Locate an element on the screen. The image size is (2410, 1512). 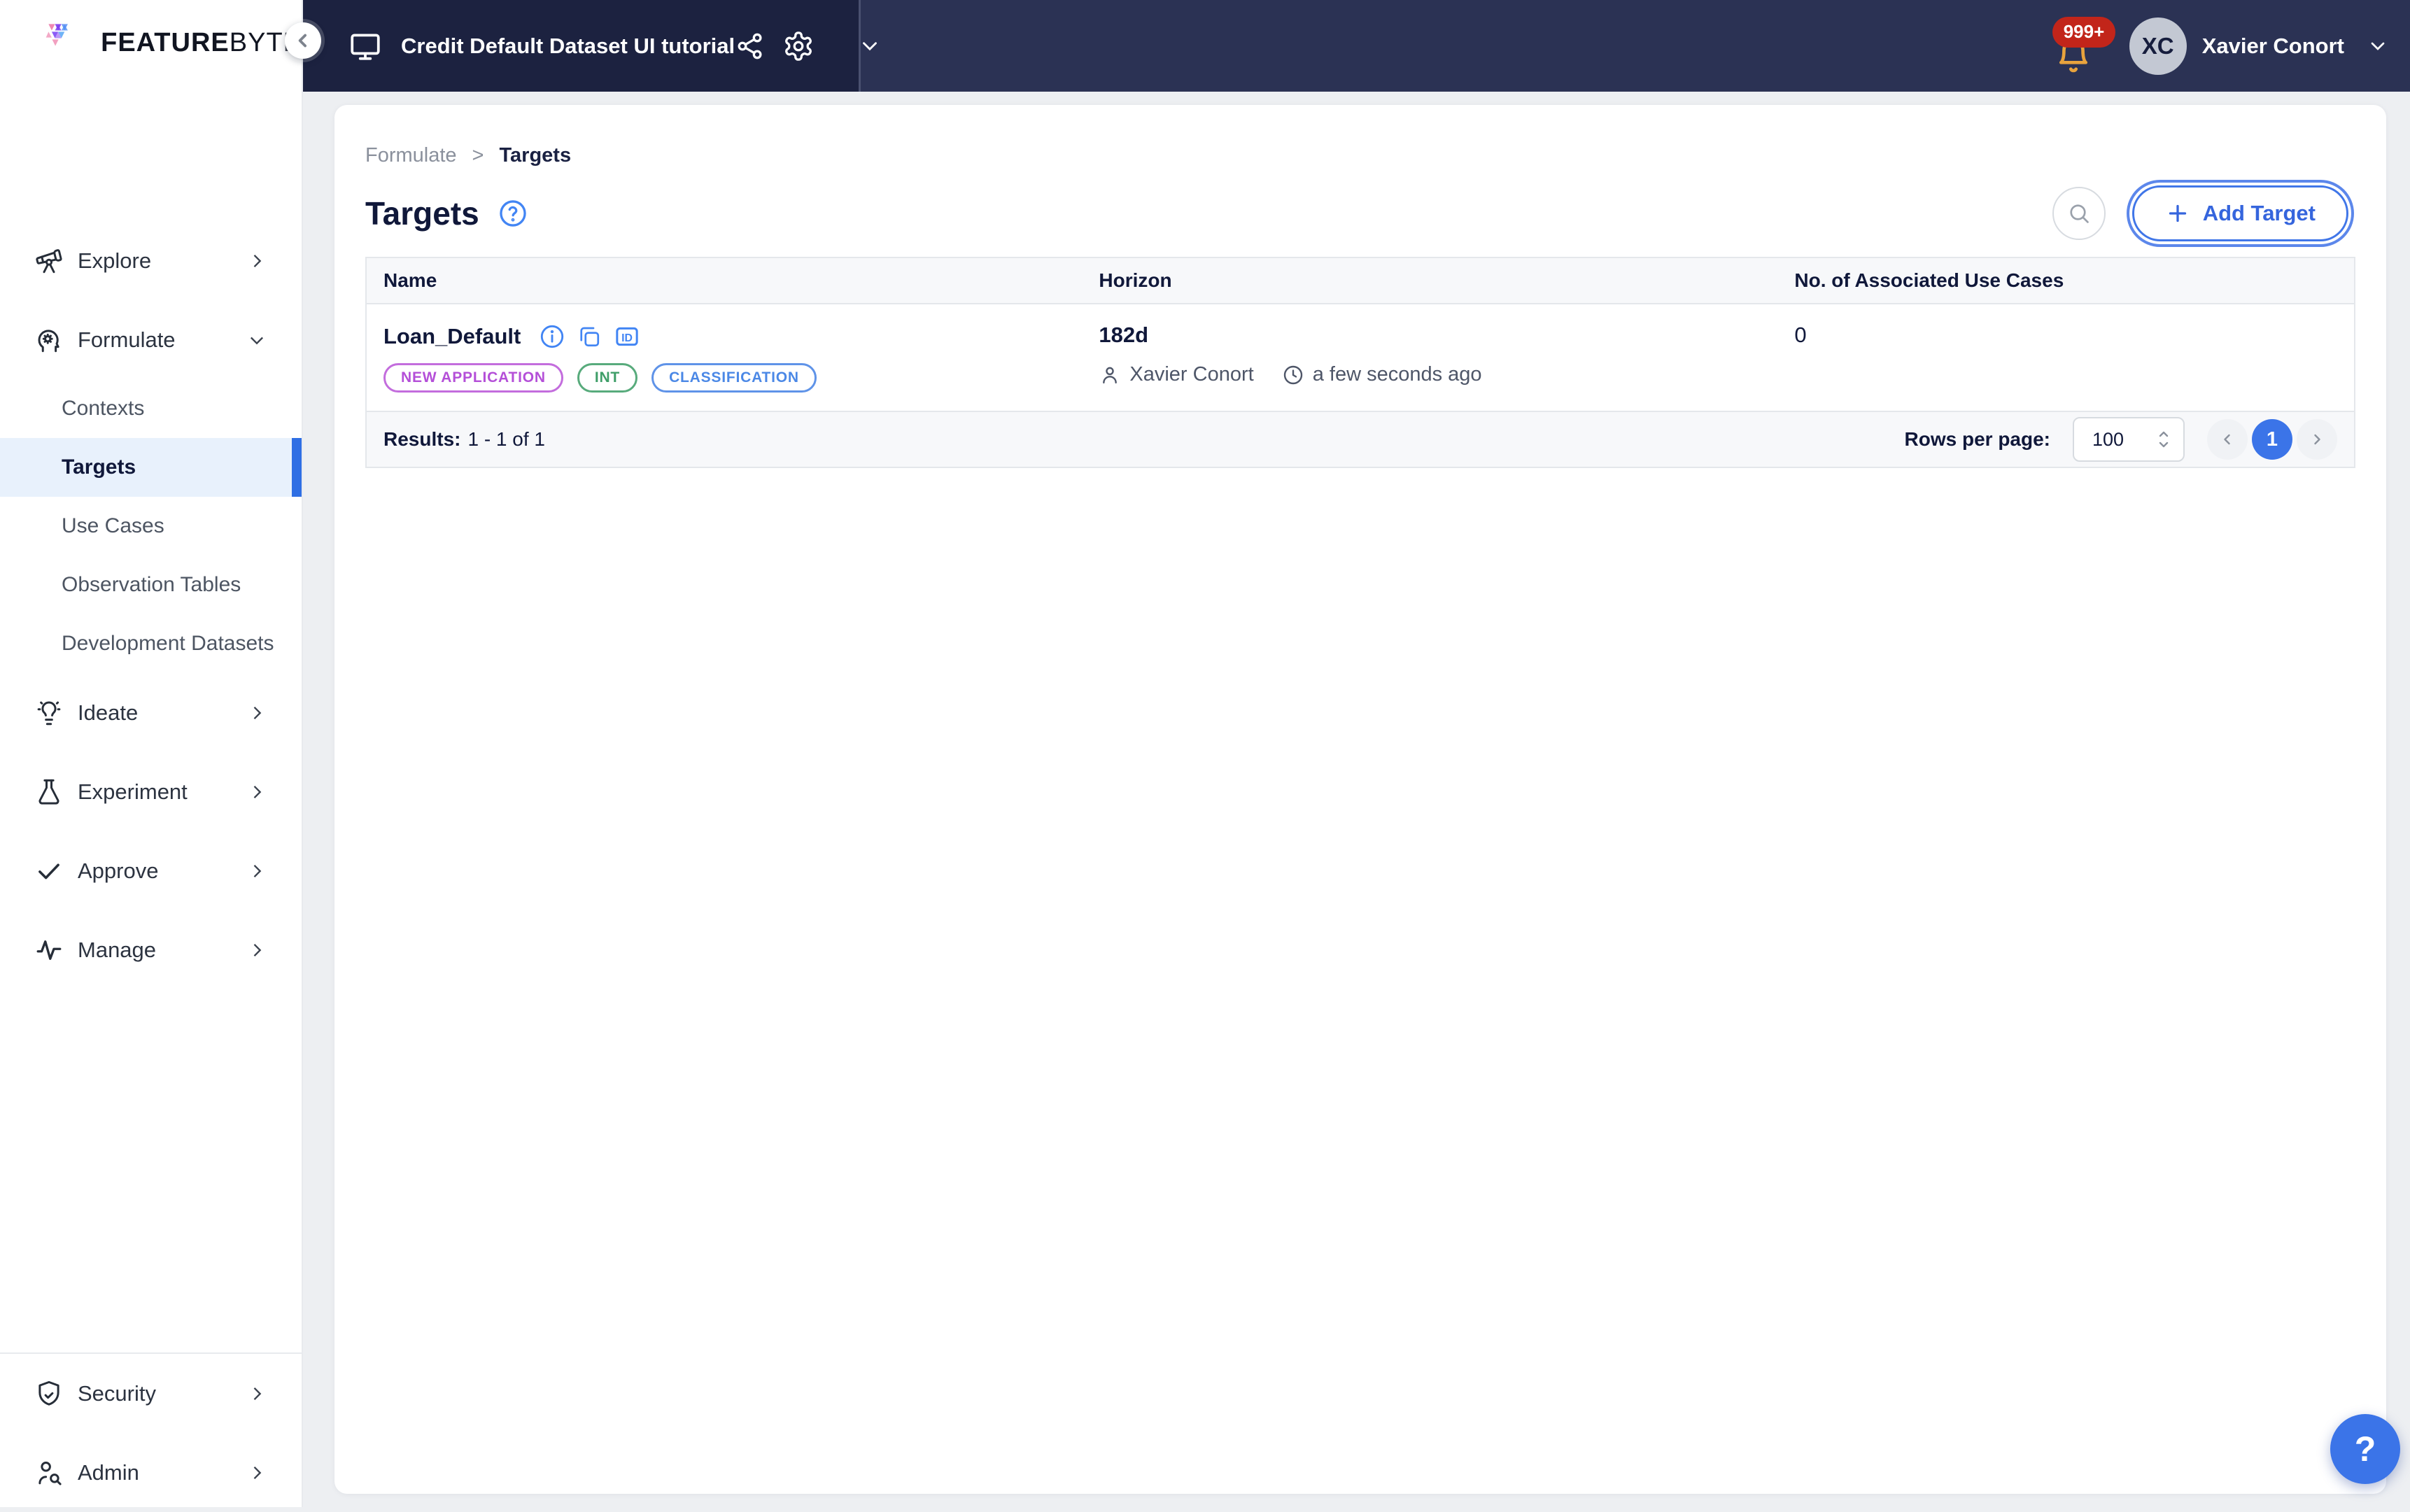
sidebar-bottom-group: Security Admin is located at coordinates (151, 1432).